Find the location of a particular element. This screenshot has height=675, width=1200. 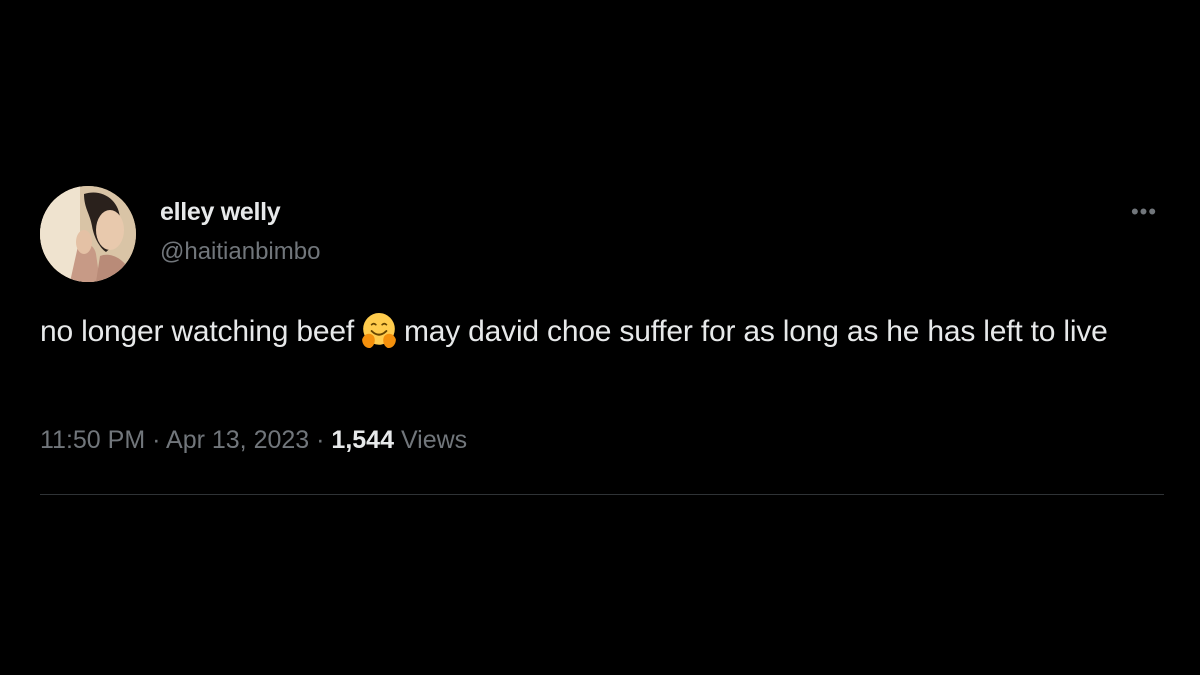

tweet-meta: 11:50 PM · Apr 13, 2023 · 1,544 Views is located at coordinates (253, 440).